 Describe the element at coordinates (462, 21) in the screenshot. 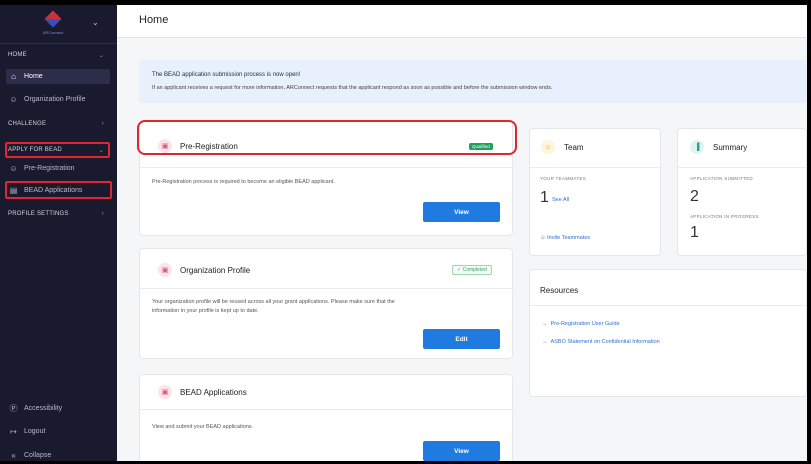

I see `page-header: Home` at that location.